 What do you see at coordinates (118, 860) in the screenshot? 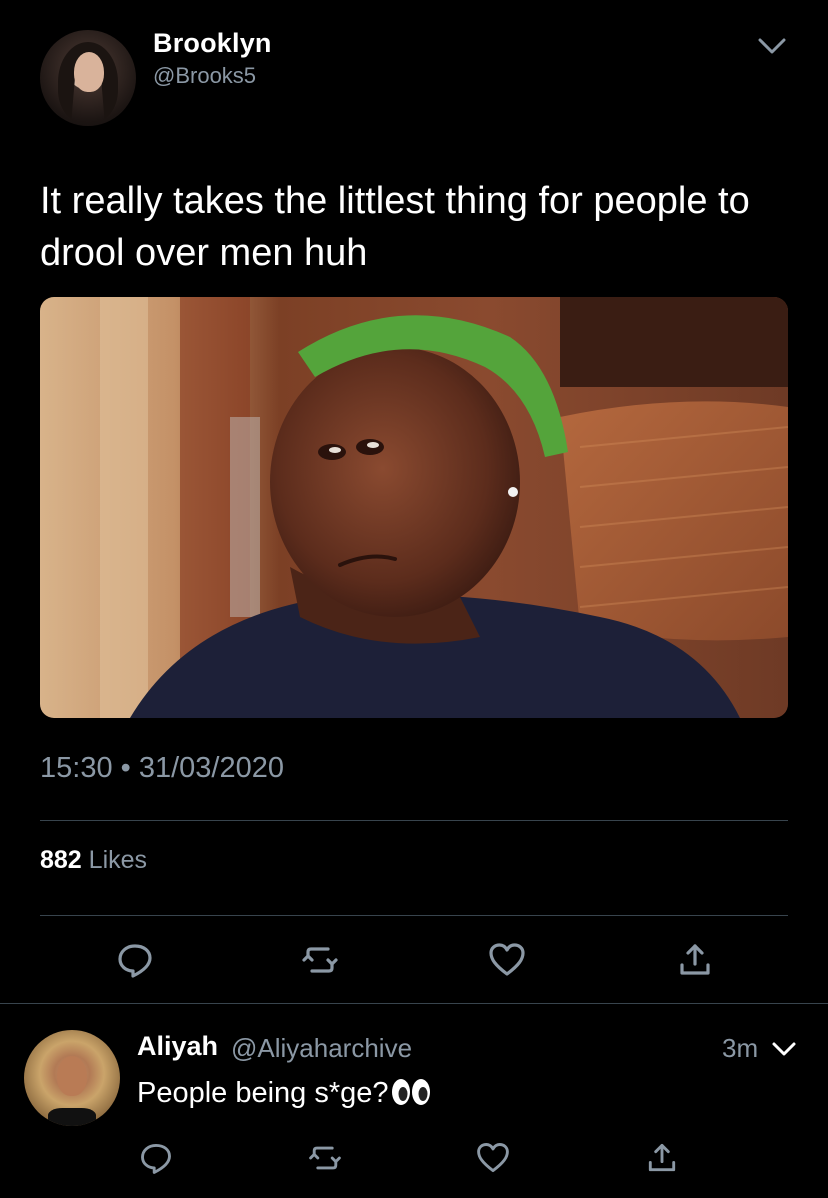
I see `likes-label: Likes` at bounding box center [118, 860].